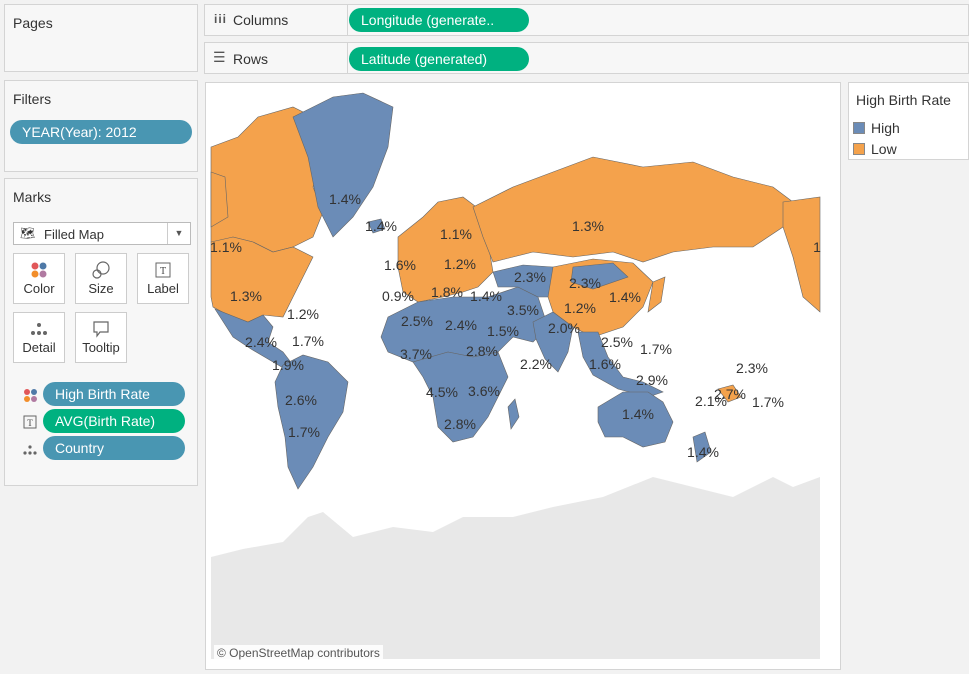 The width and height of the screenshot is (969, 674). Describe the element at coordinates (33, 23) in the screenshot. I see `pages-title: Pages` at that location.